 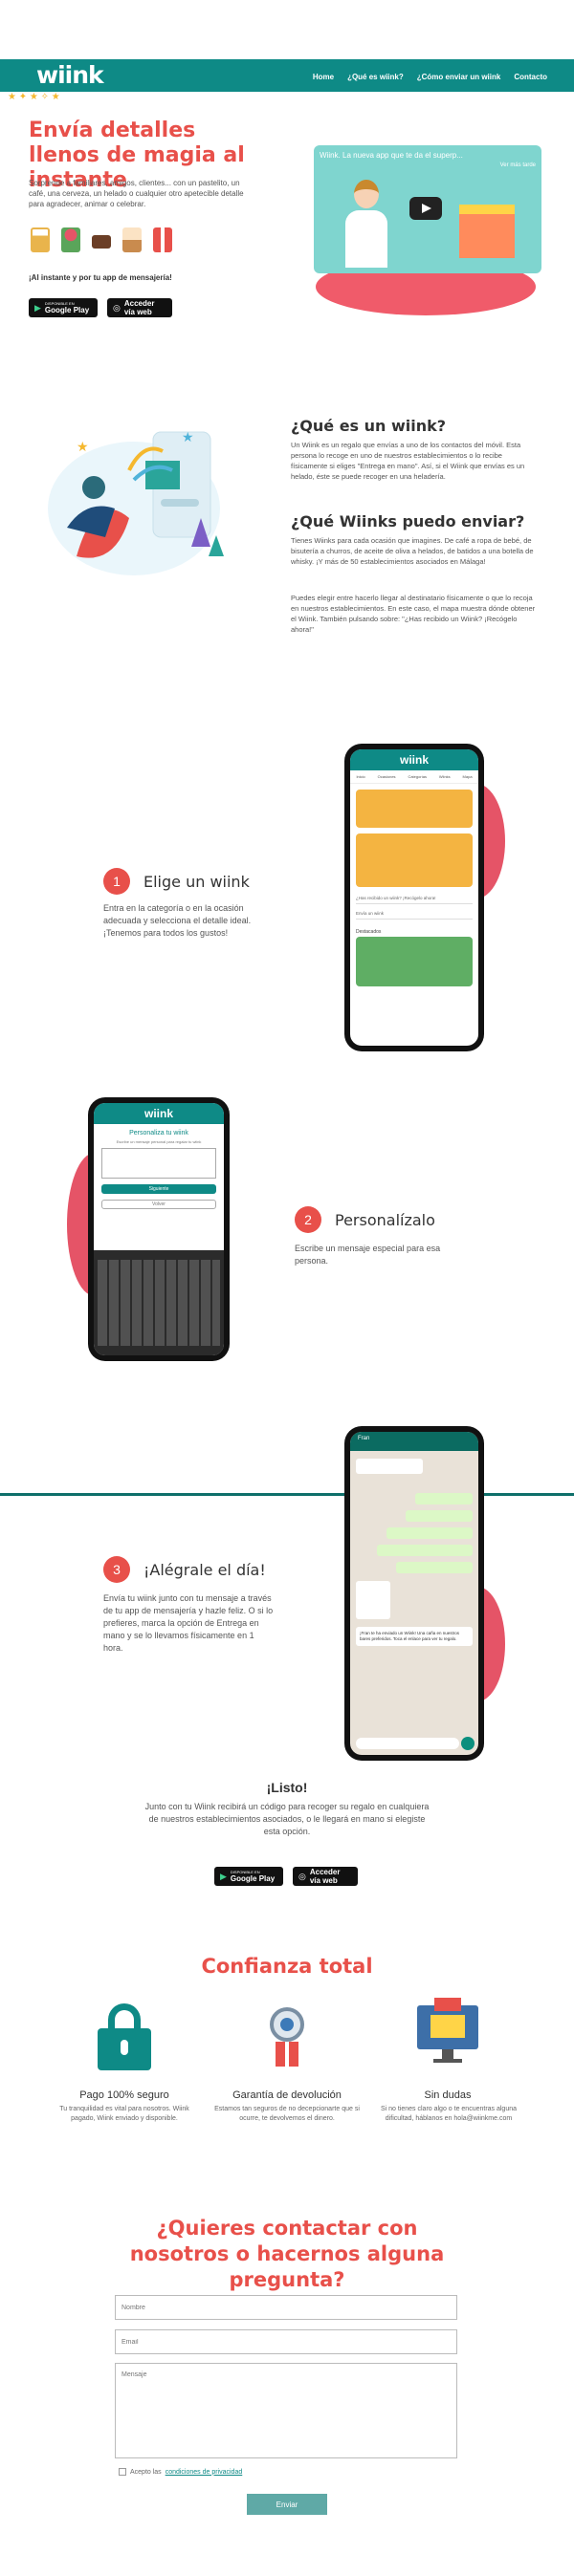 What do you see at coordinates (64, 307) in the screenshot?
I see `google-play-button: ▶ DISPONIBLE EN Google Play` at bounding box center [64, 307].